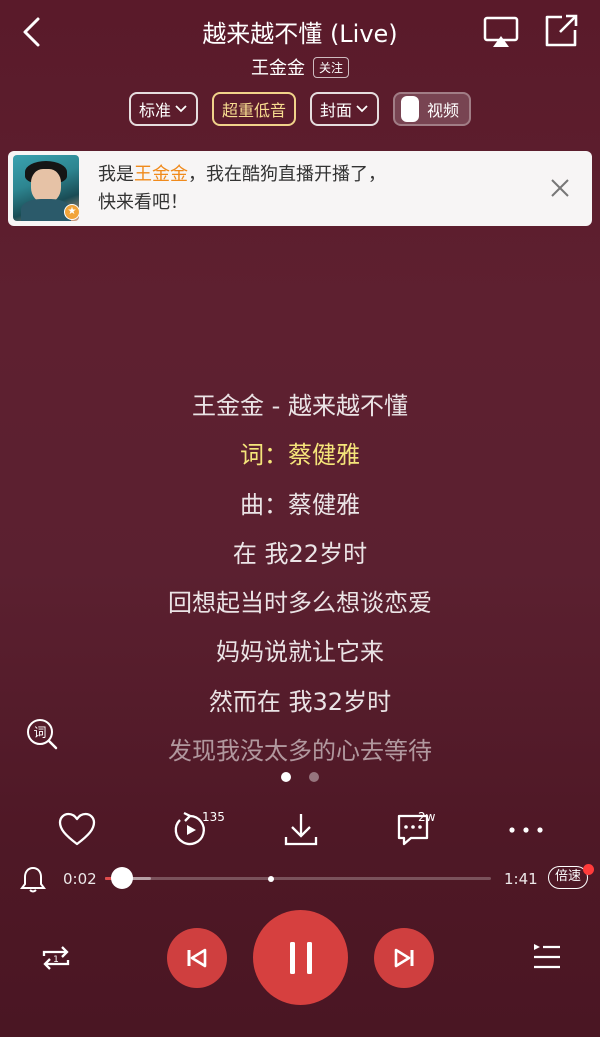 This screenshot has height=1037, width=600. What do you see at coordinates (80, 879) in the screenshot?
I see `current-time: 0:02` at bounding box center [80, 879].